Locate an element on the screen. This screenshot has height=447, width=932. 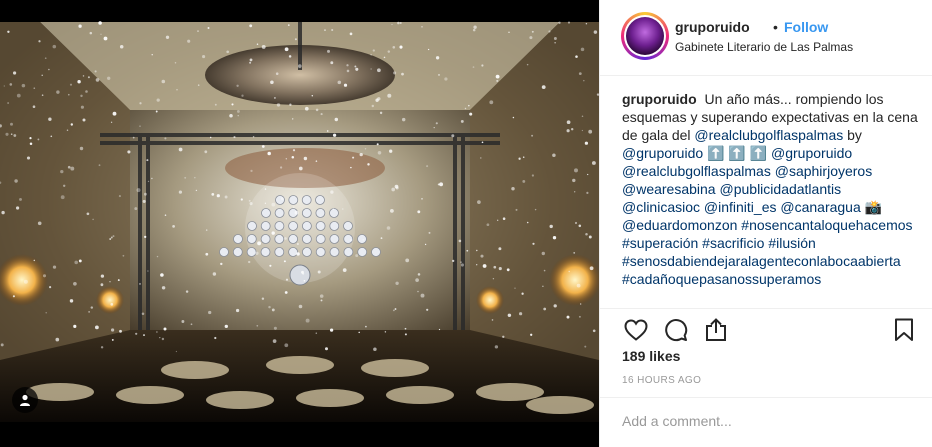
share-button is located at coordinates (716, 330).